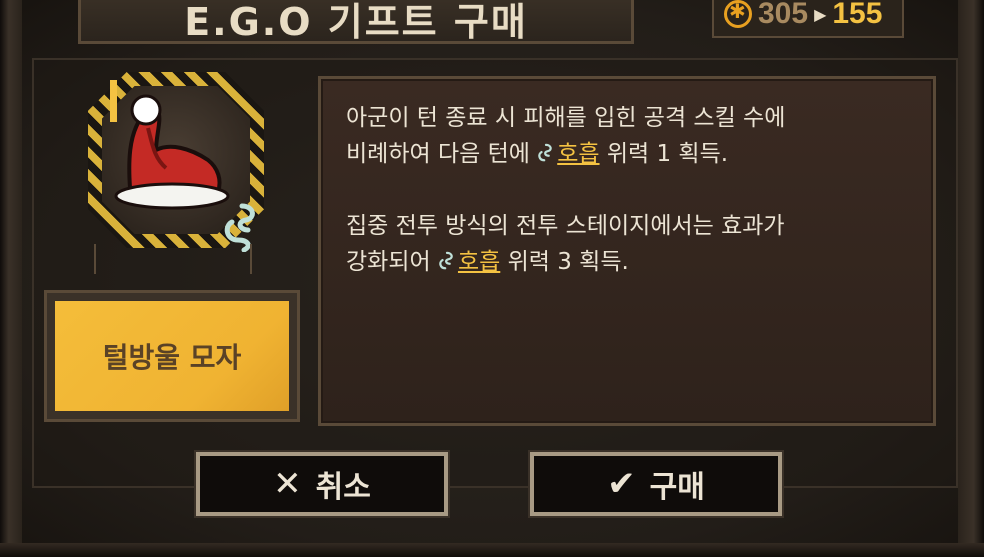  I want to click on close-icon: ✕, so click(287, 484).